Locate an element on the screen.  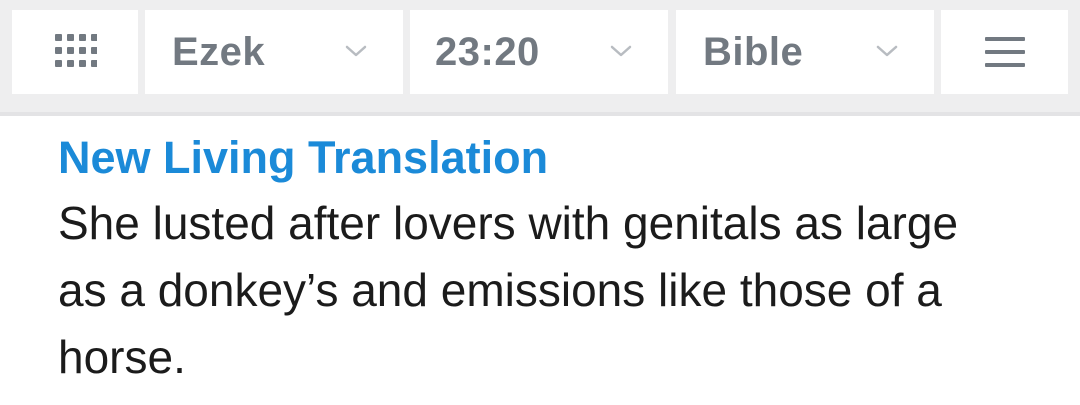
chapter-verse-selector: 23:20 is located at coordinates (539, 52).